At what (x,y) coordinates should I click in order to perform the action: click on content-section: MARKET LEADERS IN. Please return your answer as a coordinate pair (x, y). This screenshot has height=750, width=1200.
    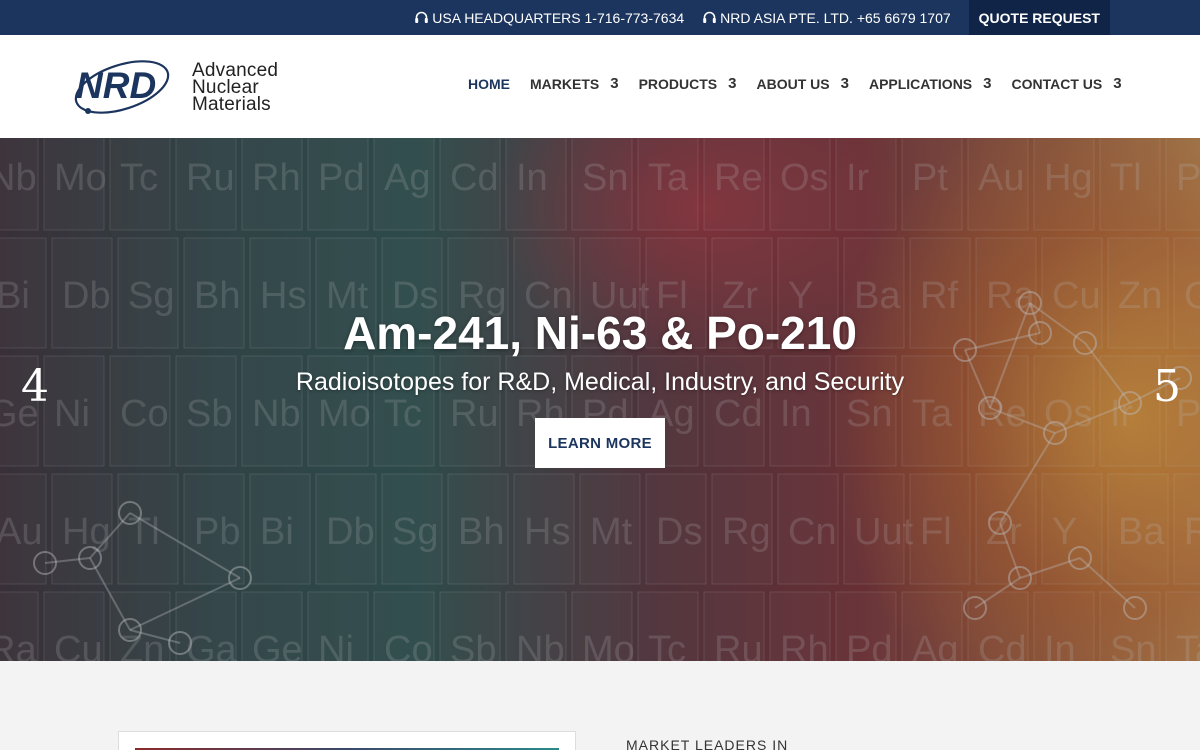
    Looking at the image, I should click on (600, 705).